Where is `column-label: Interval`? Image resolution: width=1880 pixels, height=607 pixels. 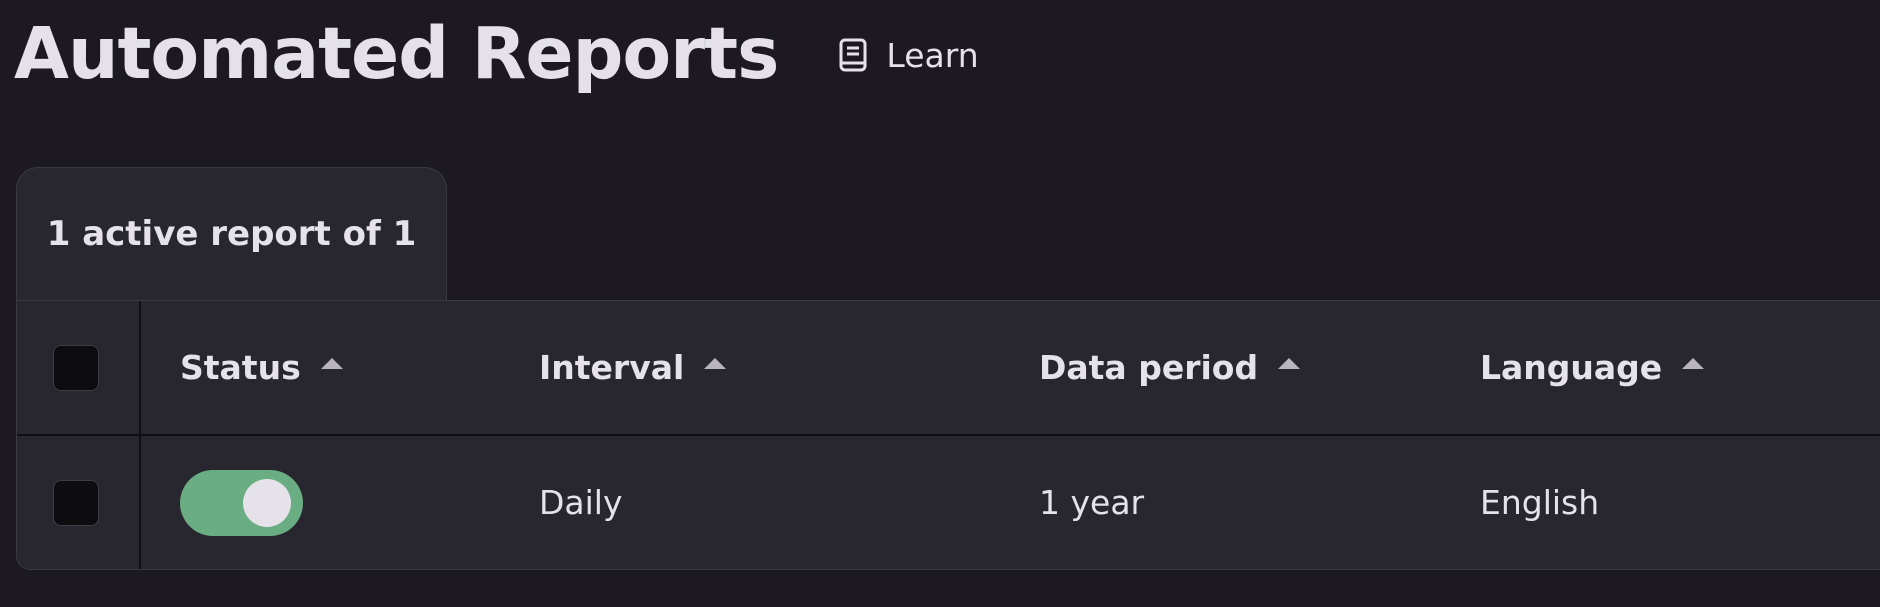
column-label: Interval is located at coordinates (612, 367).